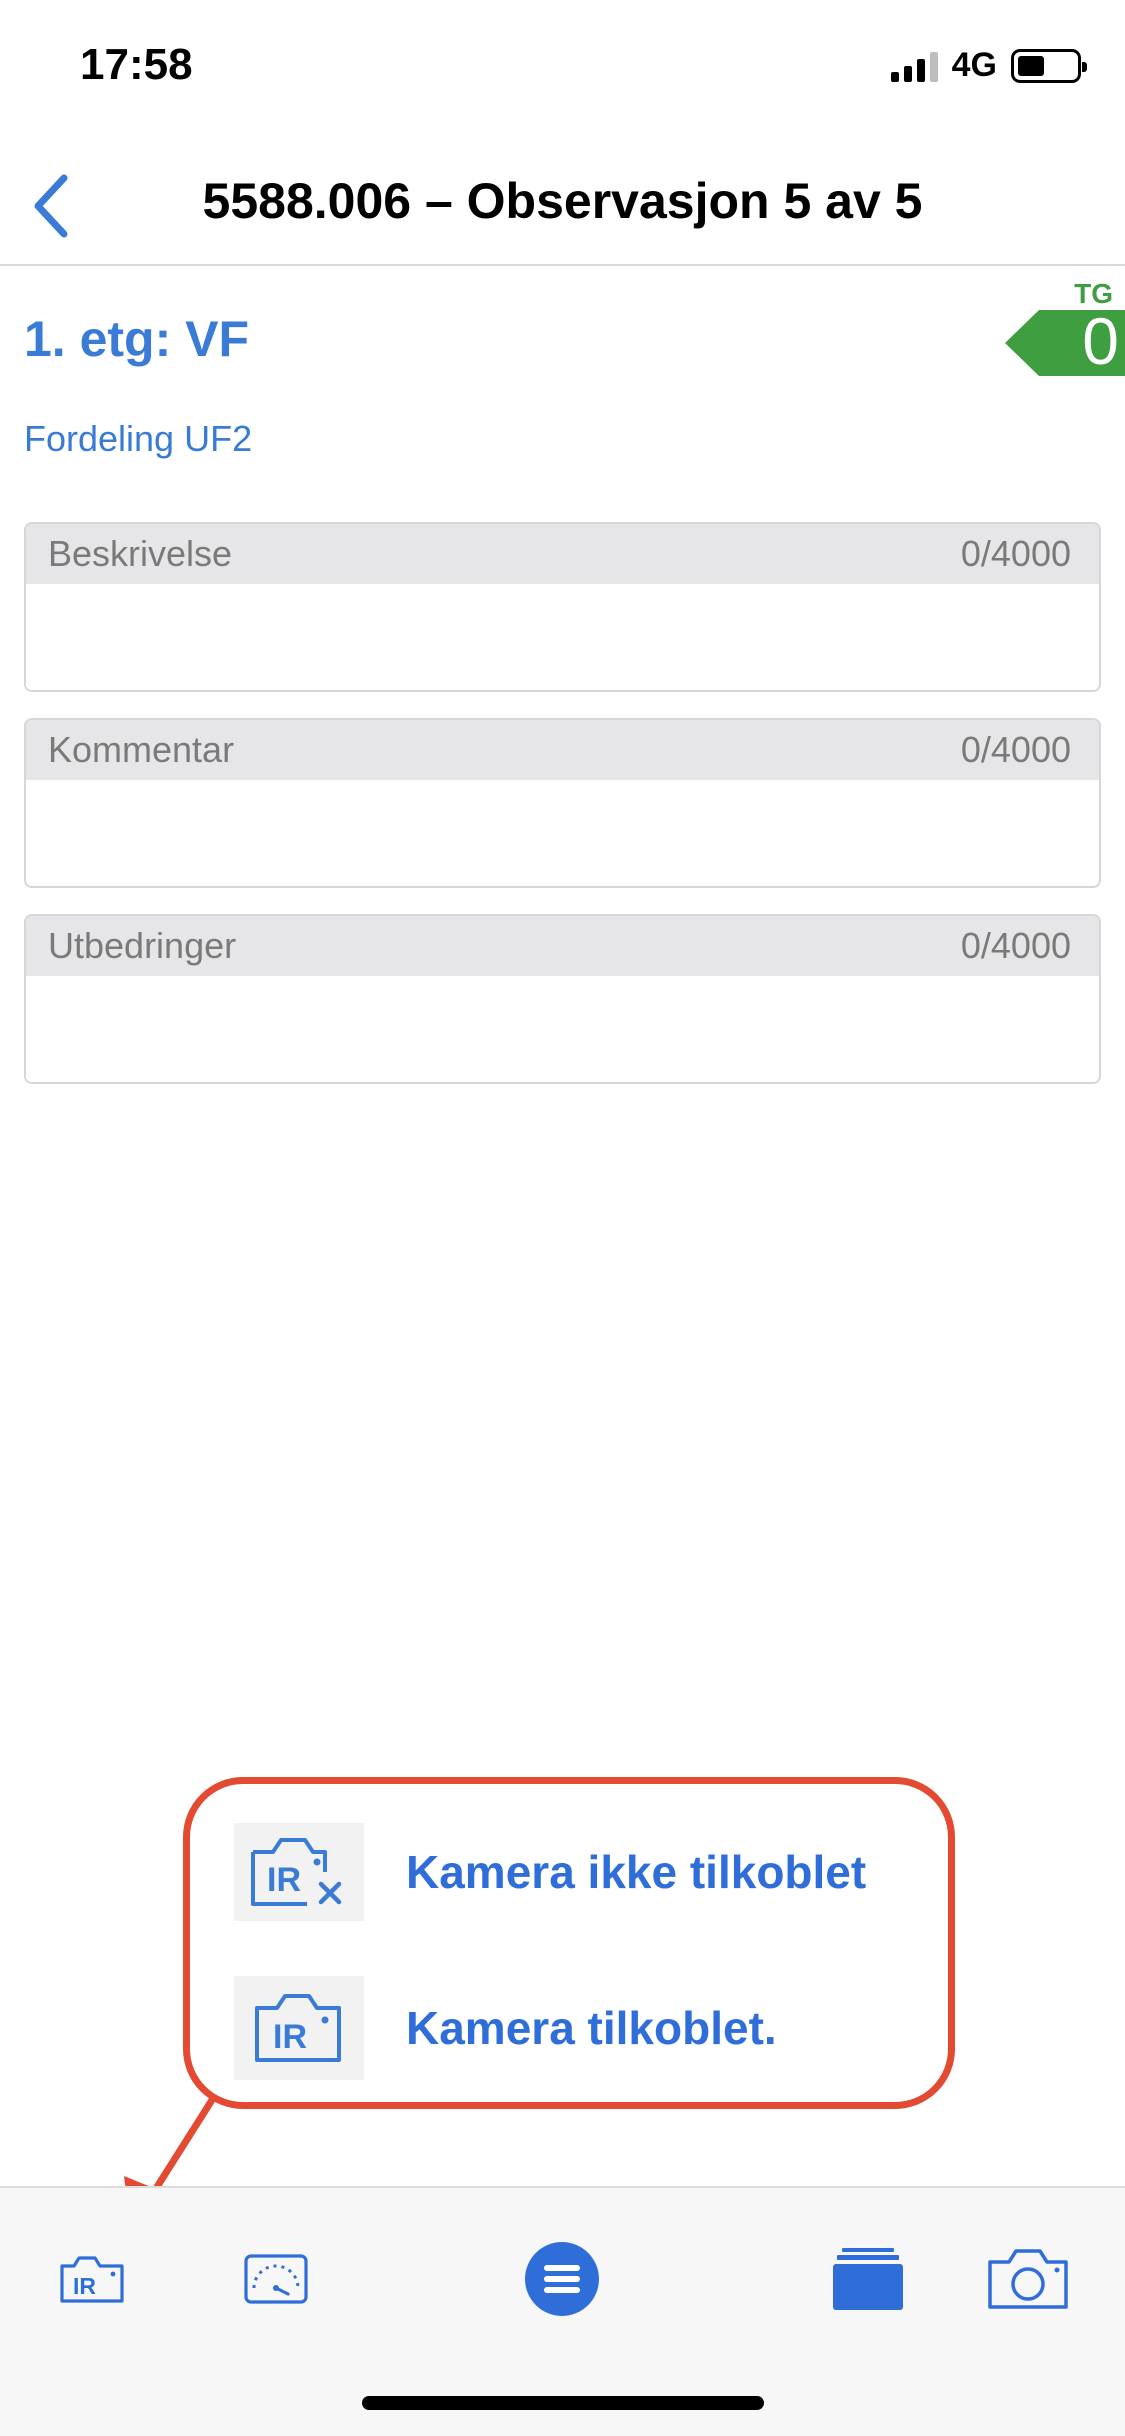  What do you see at coordinates (562, 833) in the screenshot?
I see `comment-input` at bounding box center [562, 833].